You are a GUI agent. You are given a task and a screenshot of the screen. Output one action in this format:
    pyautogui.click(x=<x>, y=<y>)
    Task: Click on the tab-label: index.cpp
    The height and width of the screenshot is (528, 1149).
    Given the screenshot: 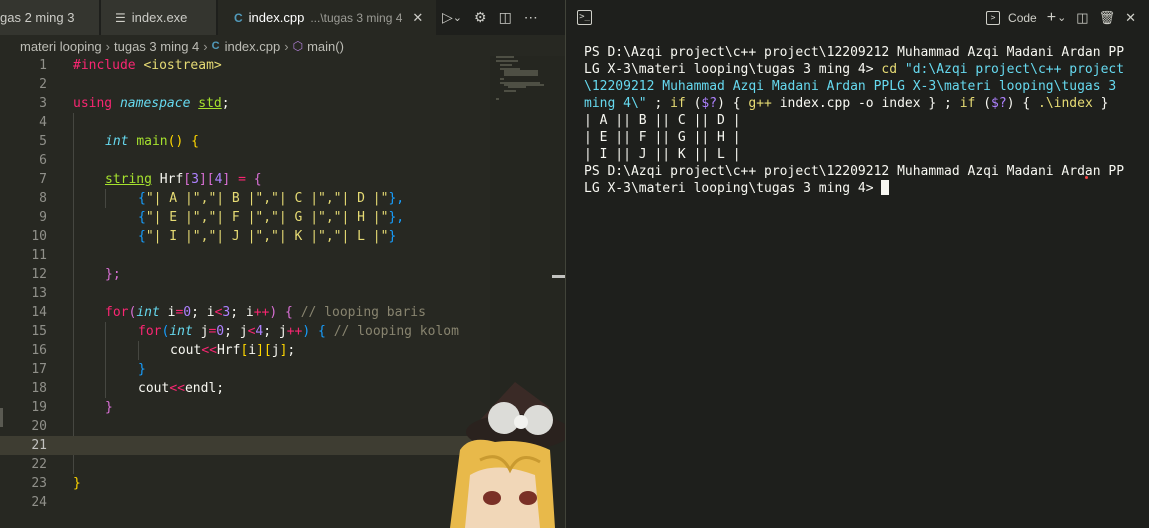 What is the action you would take?
    pyautogui.click(x=276, y=17)
    